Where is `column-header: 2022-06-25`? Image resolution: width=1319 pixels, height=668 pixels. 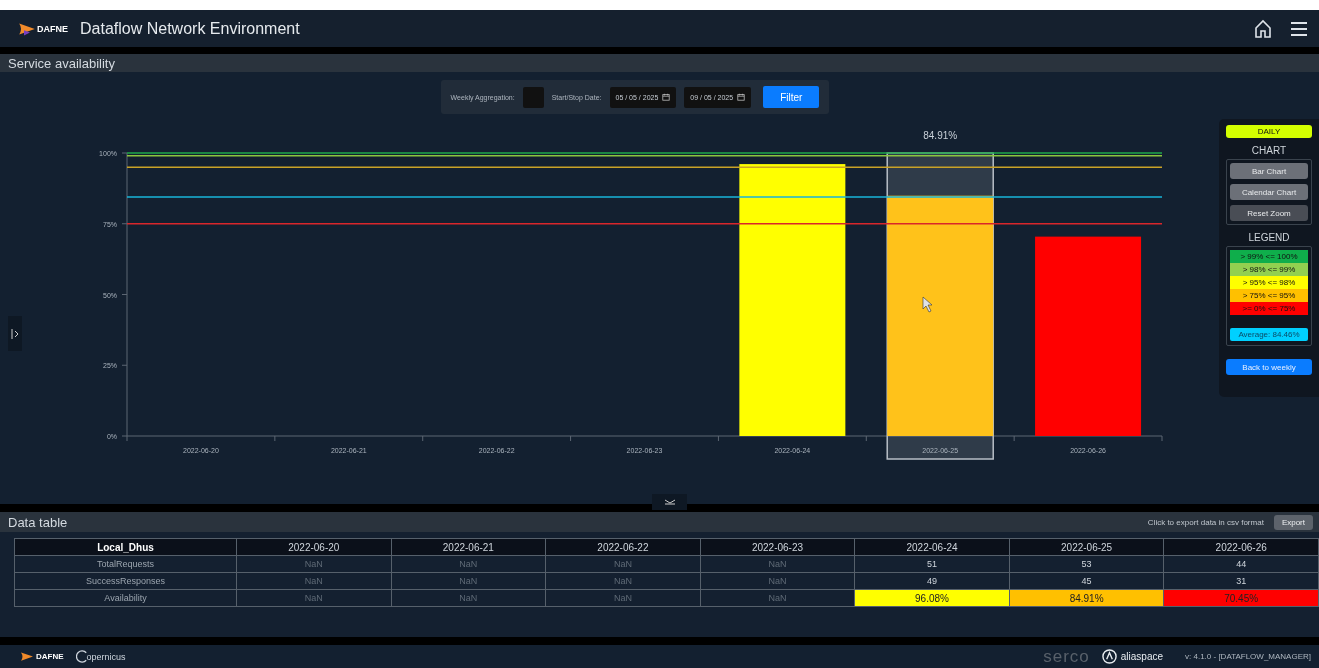
column-header: 2022-06-25 is located at coordinates (1086, 547).